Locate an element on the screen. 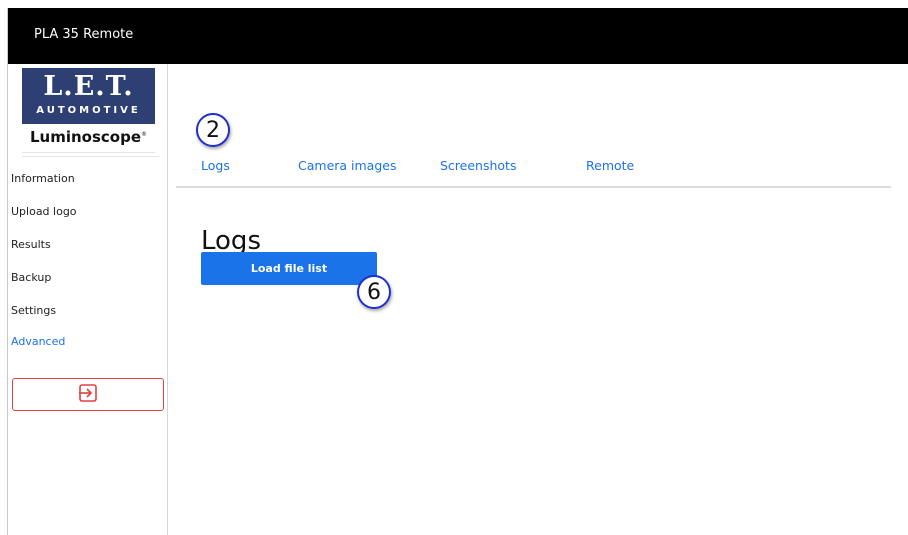 This screenshot has width=908, height=535. logo-subbrand: AUTOMOTIVE is located at coordinates (88, 110).